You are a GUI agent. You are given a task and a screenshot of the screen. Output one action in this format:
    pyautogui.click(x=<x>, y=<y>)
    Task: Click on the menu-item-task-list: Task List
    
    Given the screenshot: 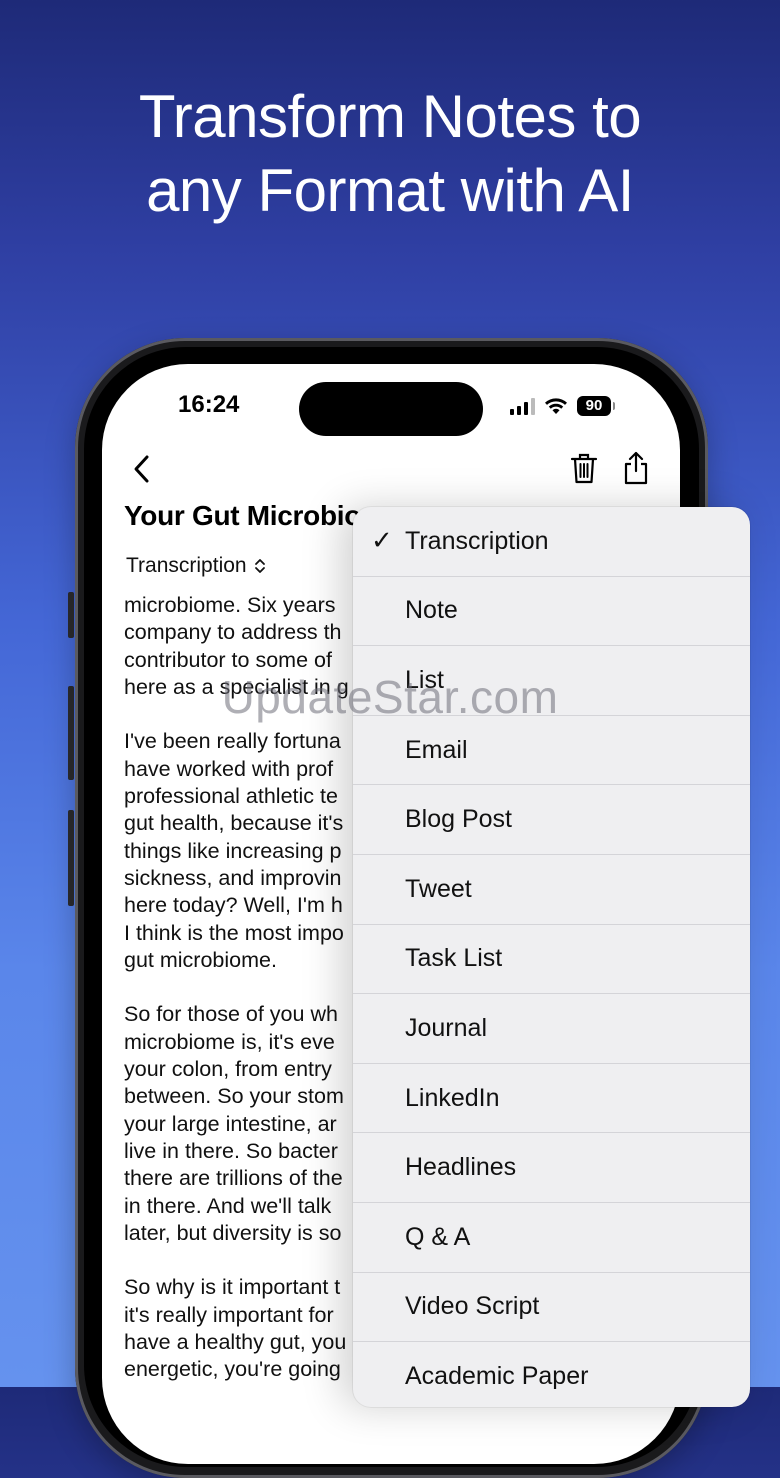 What is the action you would take?
    pyautogui.click(x=551, y=960)
    